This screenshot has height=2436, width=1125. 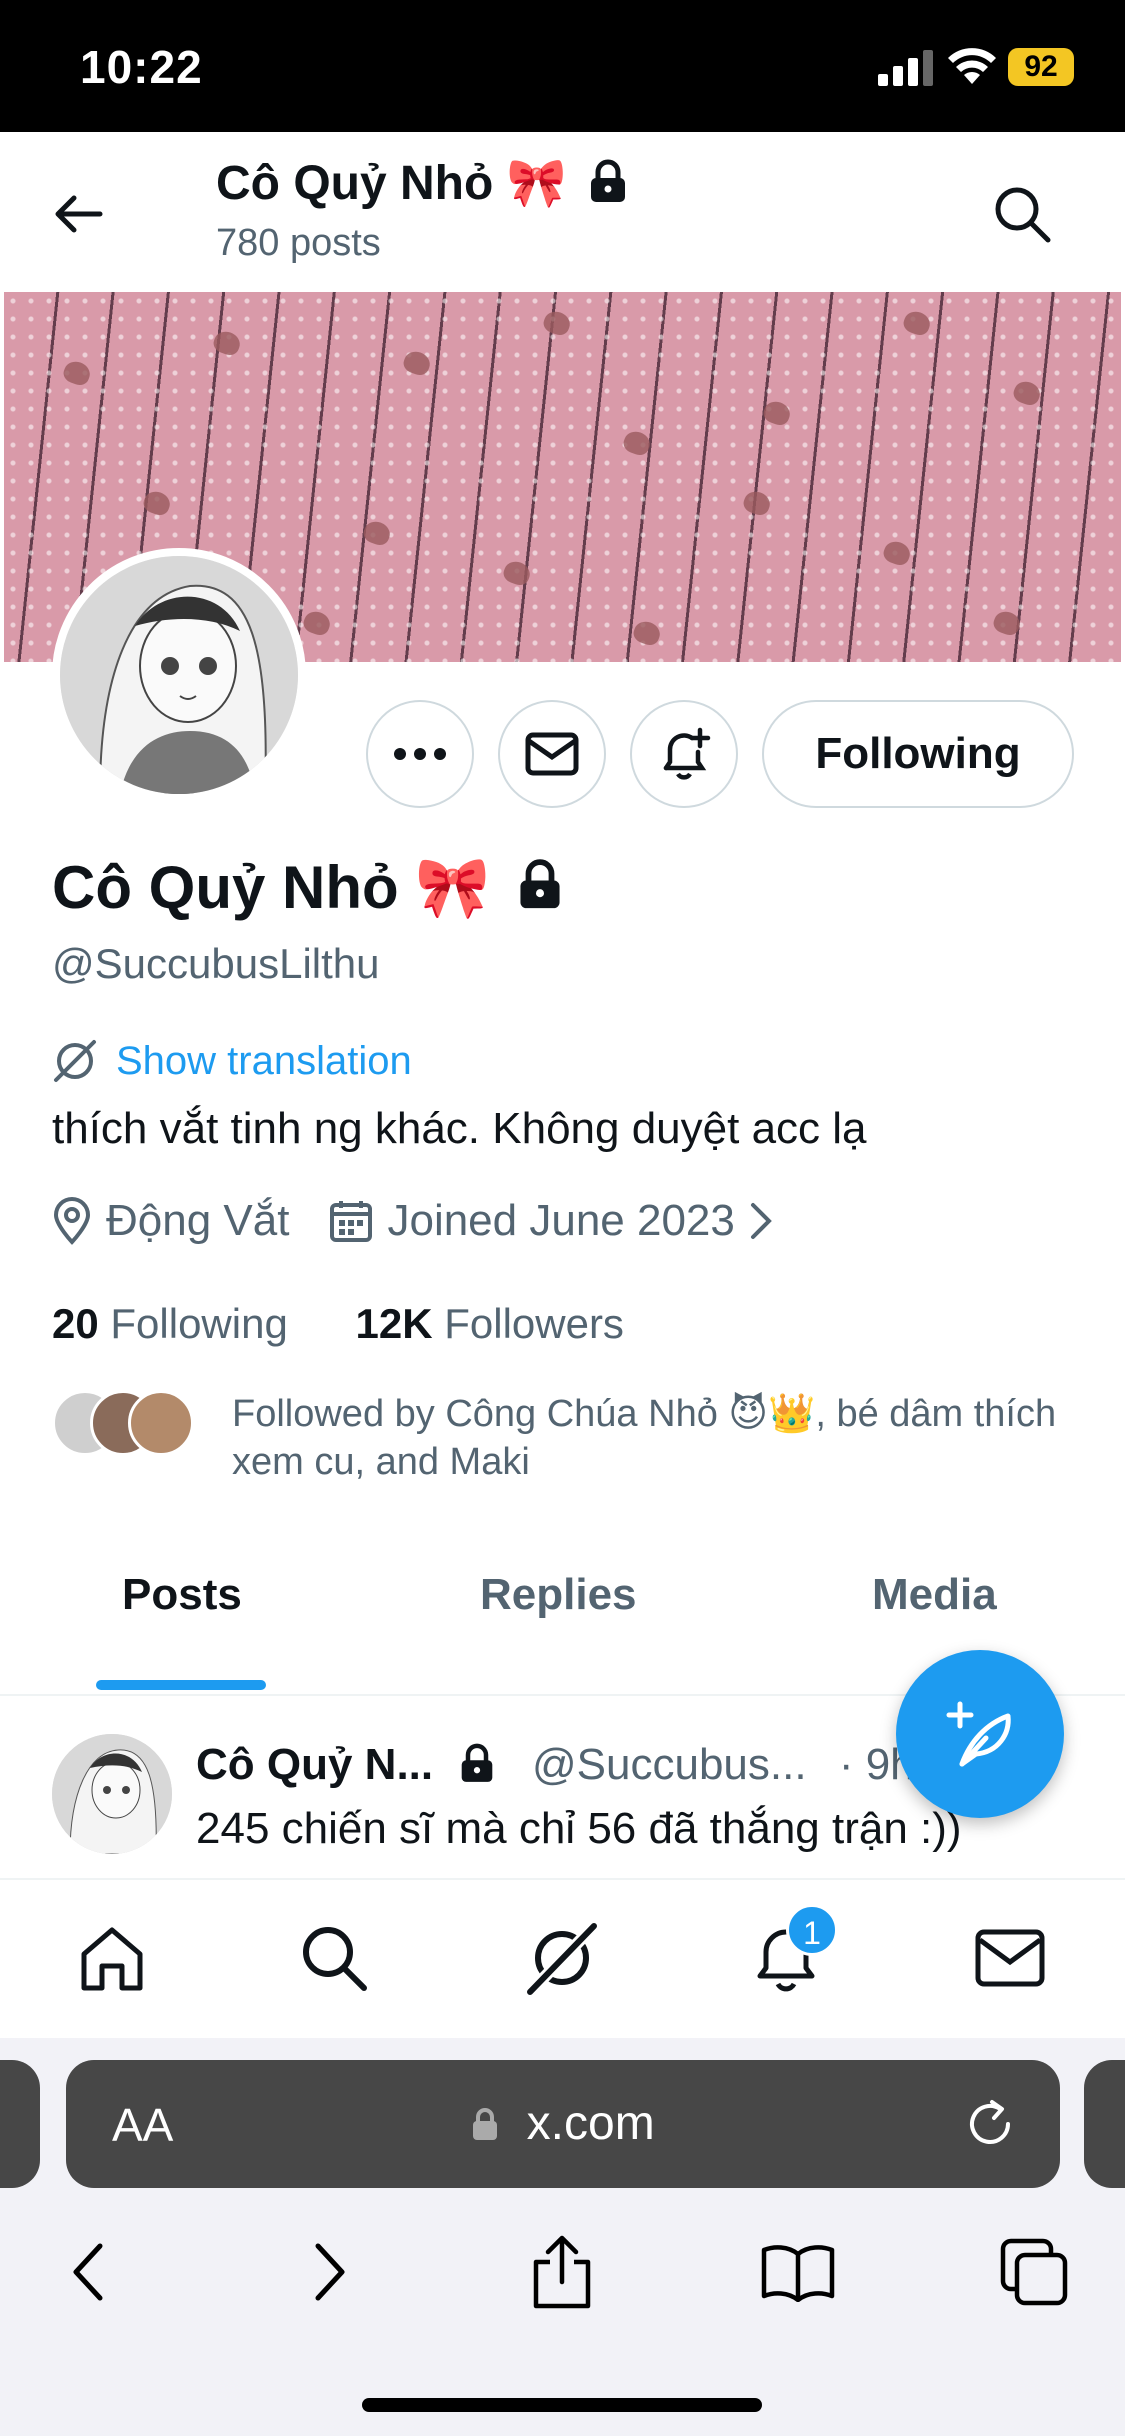 I want to click on post-avatar, so click(x=112, y=1794).